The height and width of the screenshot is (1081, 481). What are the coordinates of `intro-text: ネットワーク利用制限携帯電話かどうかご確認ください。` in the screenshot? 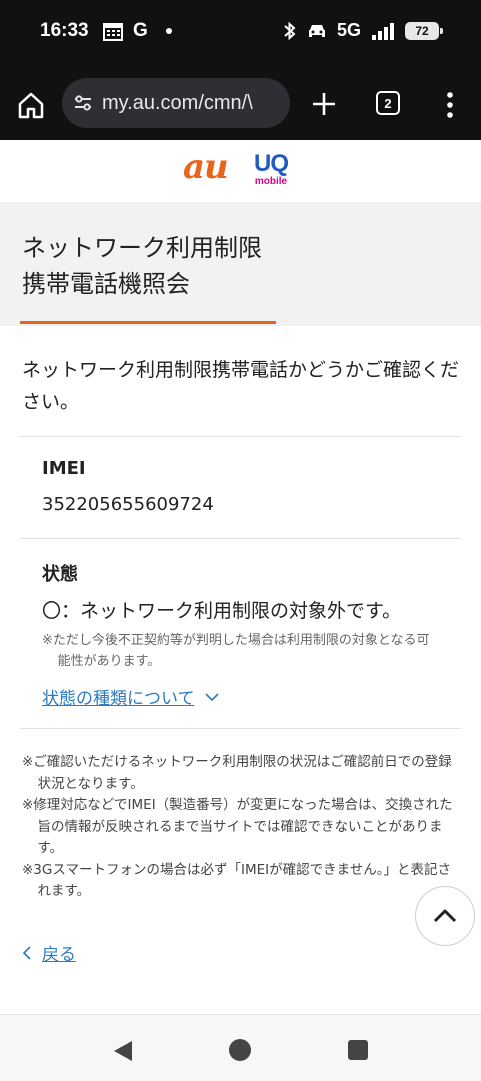 It's located at (241, 386).